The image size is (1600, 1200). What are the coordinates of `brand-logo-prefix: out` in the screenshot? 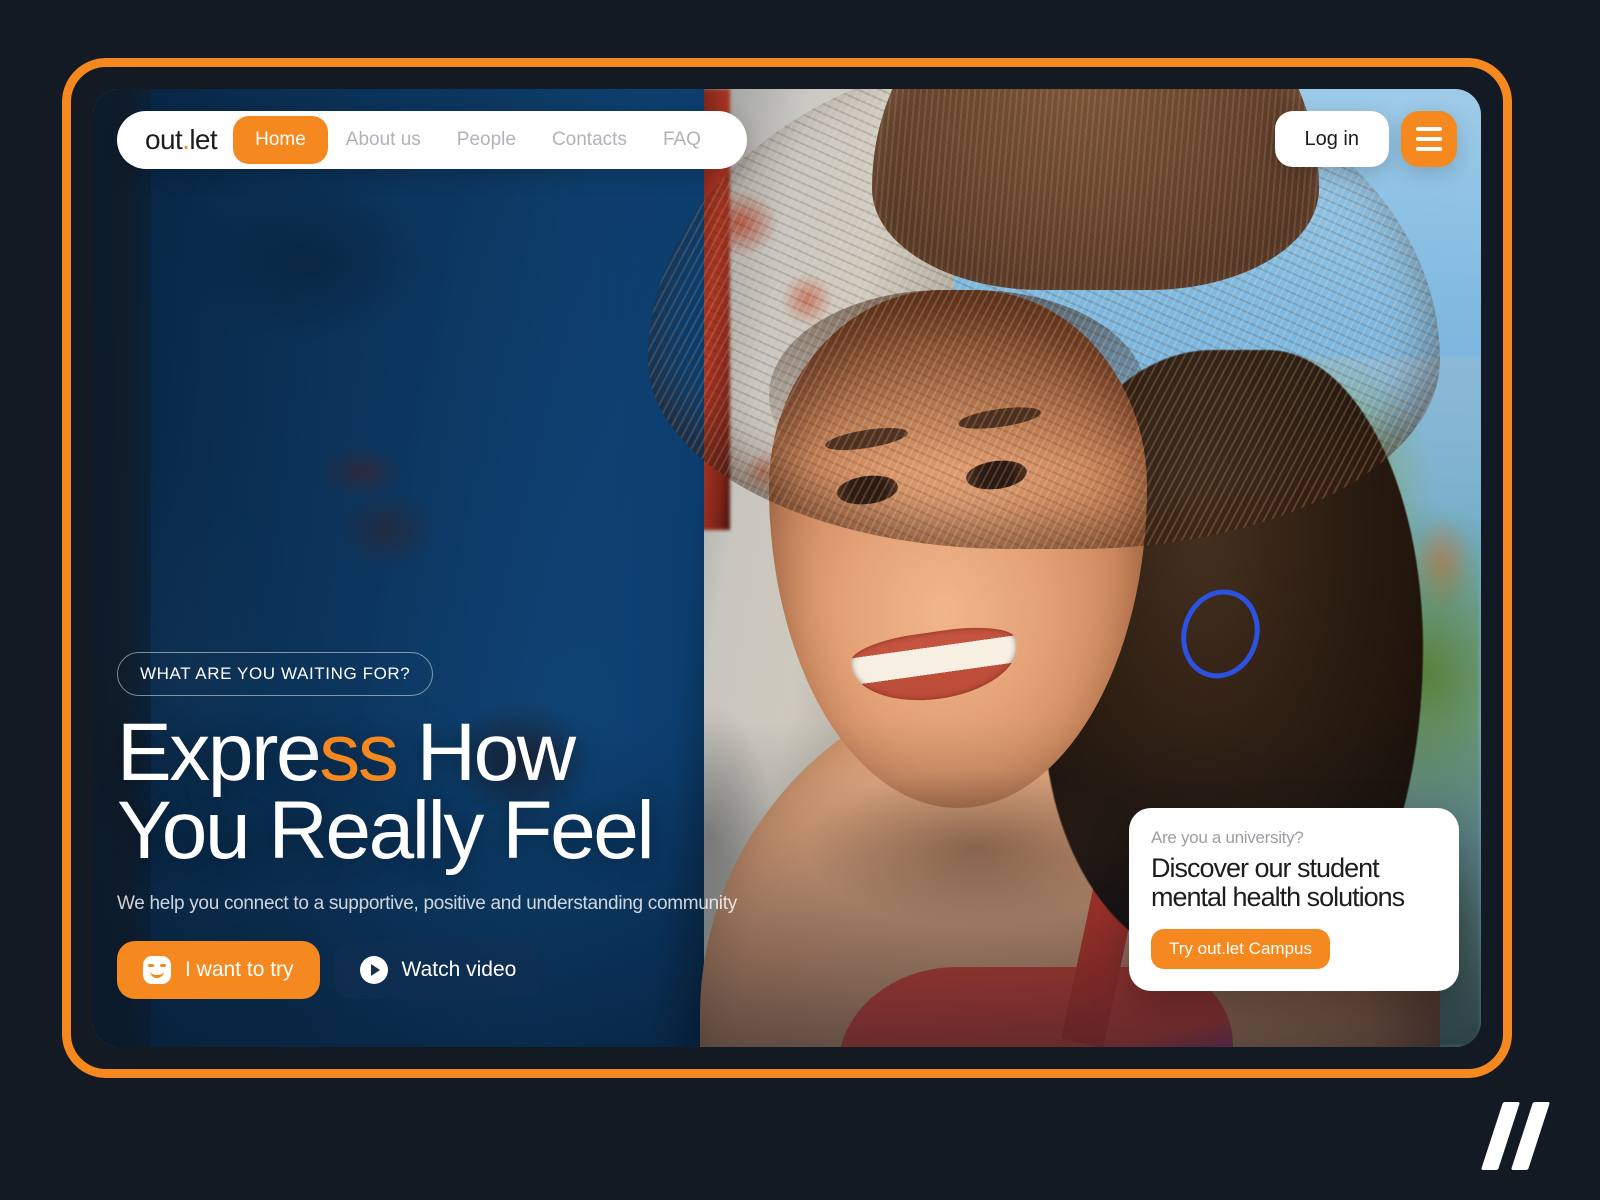 It's located at (164, 139).